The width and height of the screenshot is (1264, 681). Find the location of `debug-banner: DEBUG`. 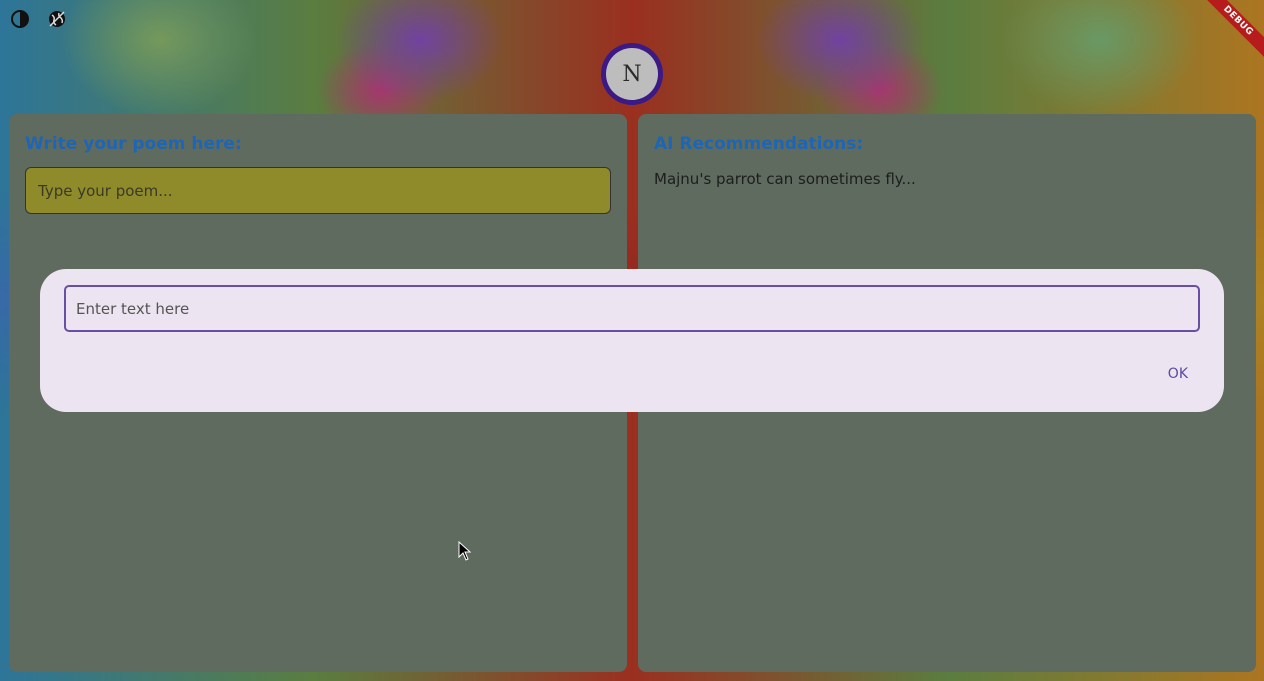

debug-banner: DEBUG is located at coordinates (1234, 30).